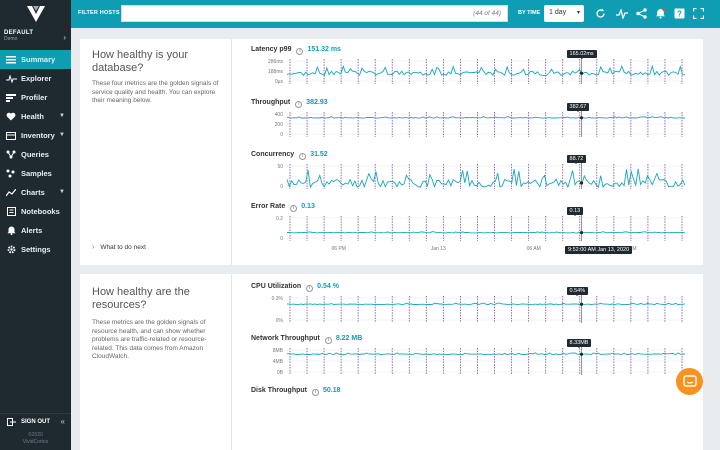 The width and height of the screenshot is (720, 450). What do you see at coordinates (306, 339) in the screenshot?
I see `network-metric-header: Network Throughput i 8.22 MB` at bounding box center [306, 339].